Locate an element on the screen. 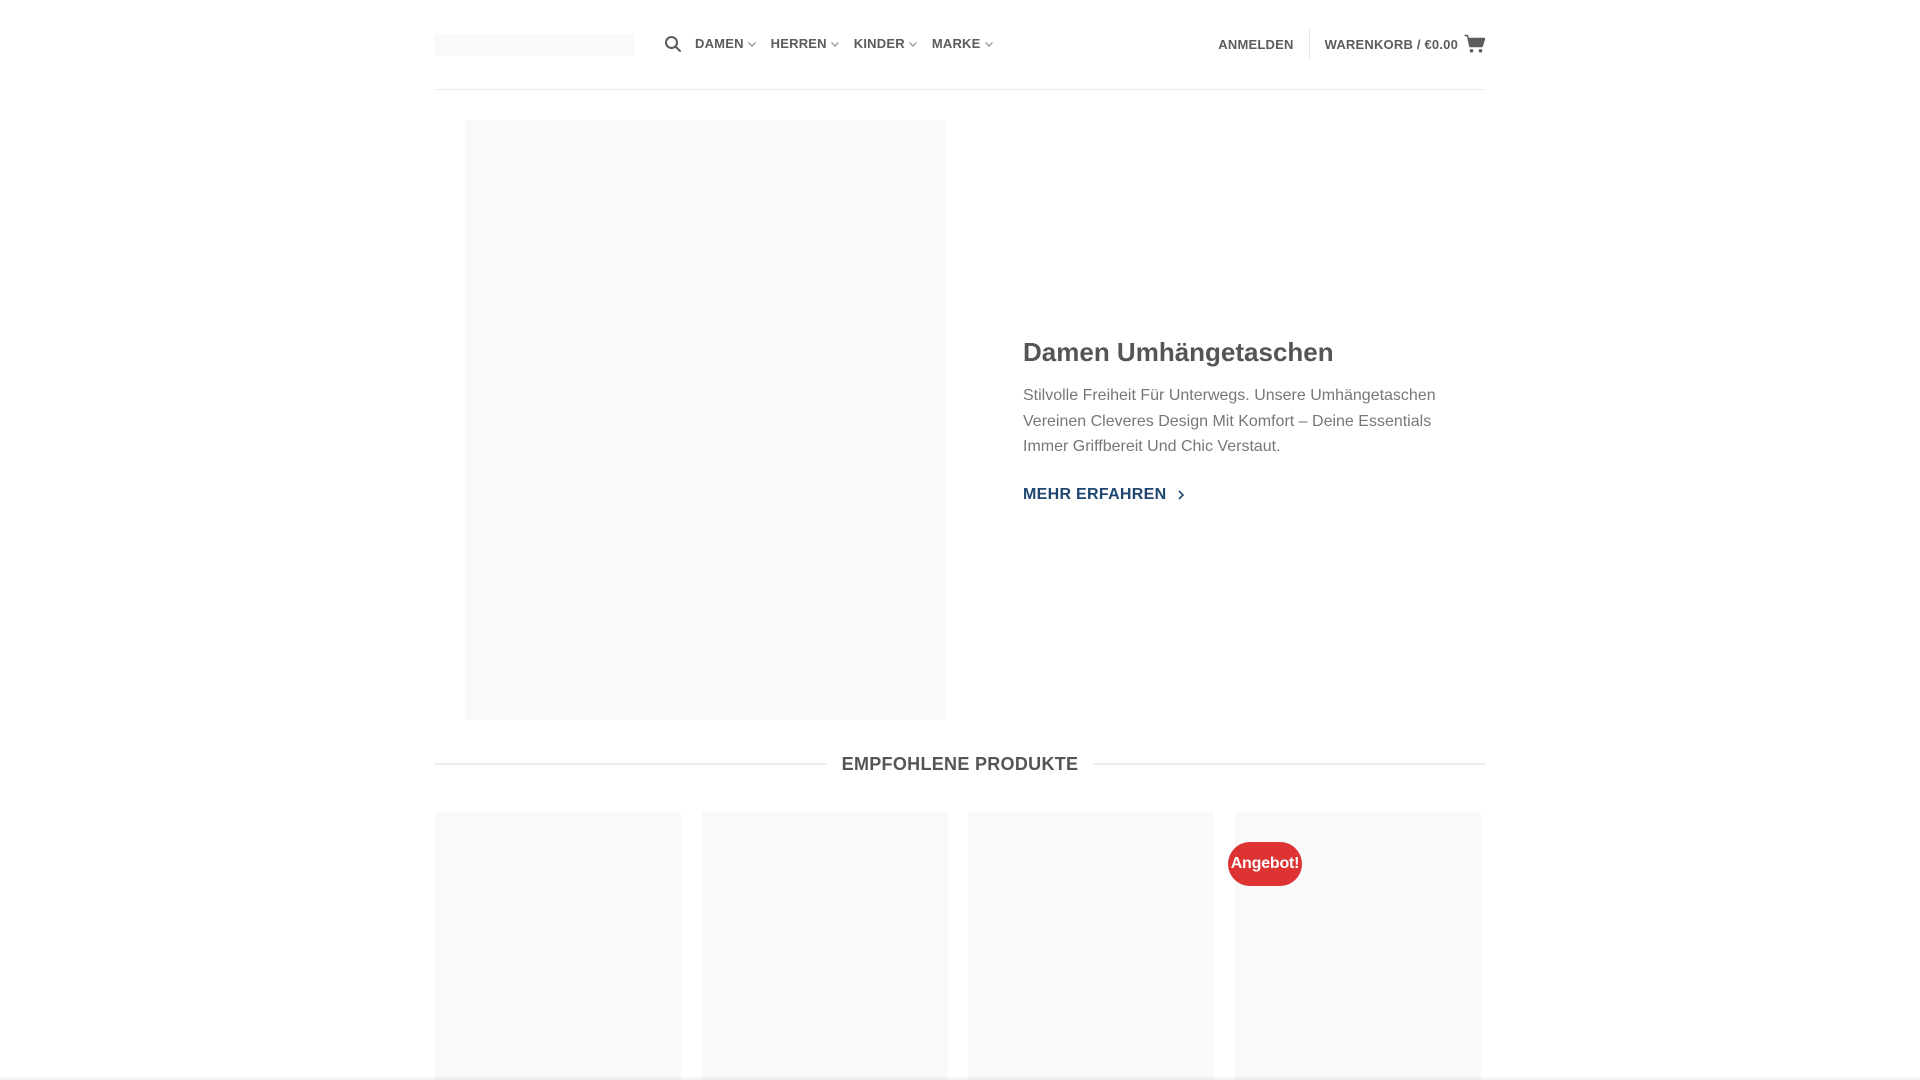 The width and height of the screenshot is (1920, 1080). nav-item-label: HERREN is located at coordinates (798, 43).